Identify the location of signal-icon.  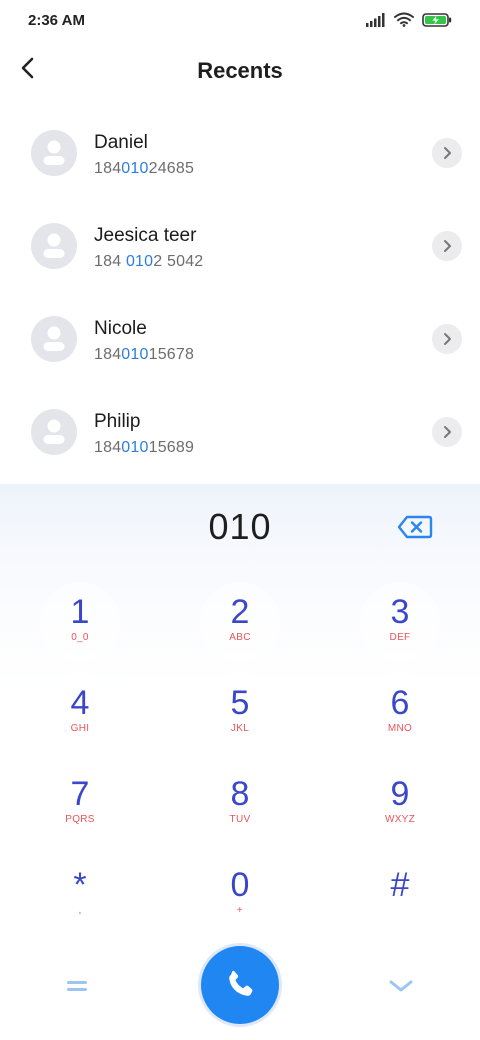
(376, 22).